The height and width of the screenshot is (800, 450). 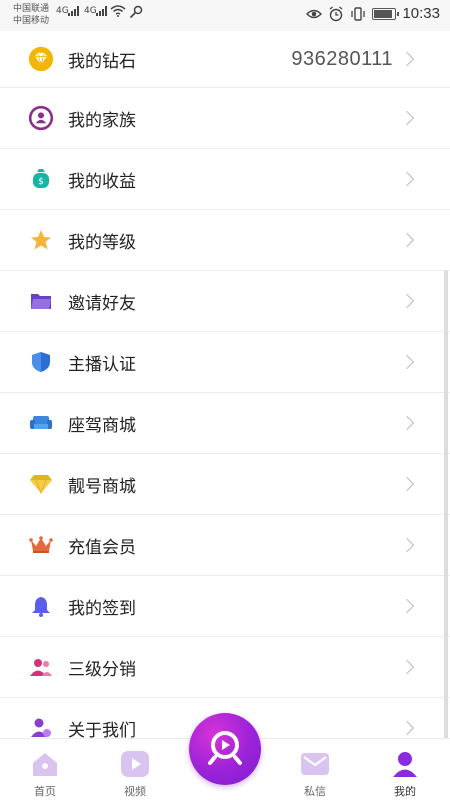 What do you see at coordinates (41, 545) in the screenshot?
I see `crown-icon` at bounding box center [41, 545].